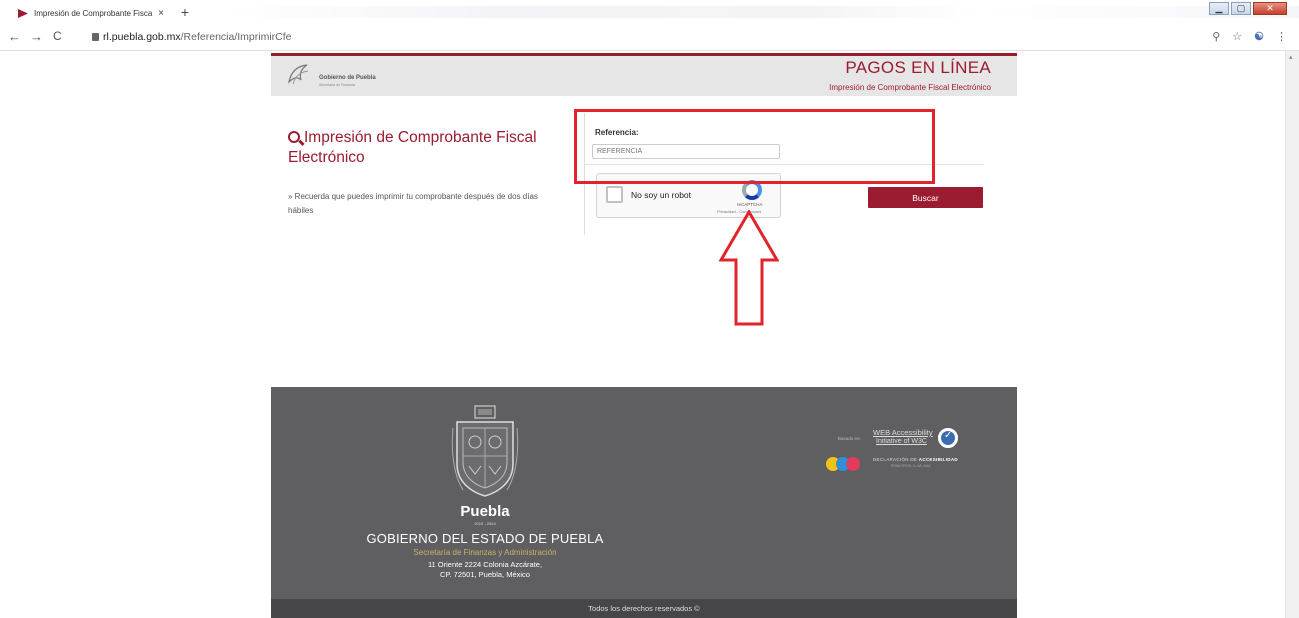  I want to click on address-line-1: 11 Oriente 2224 Colonia Azcárate,, so click(485, 564).